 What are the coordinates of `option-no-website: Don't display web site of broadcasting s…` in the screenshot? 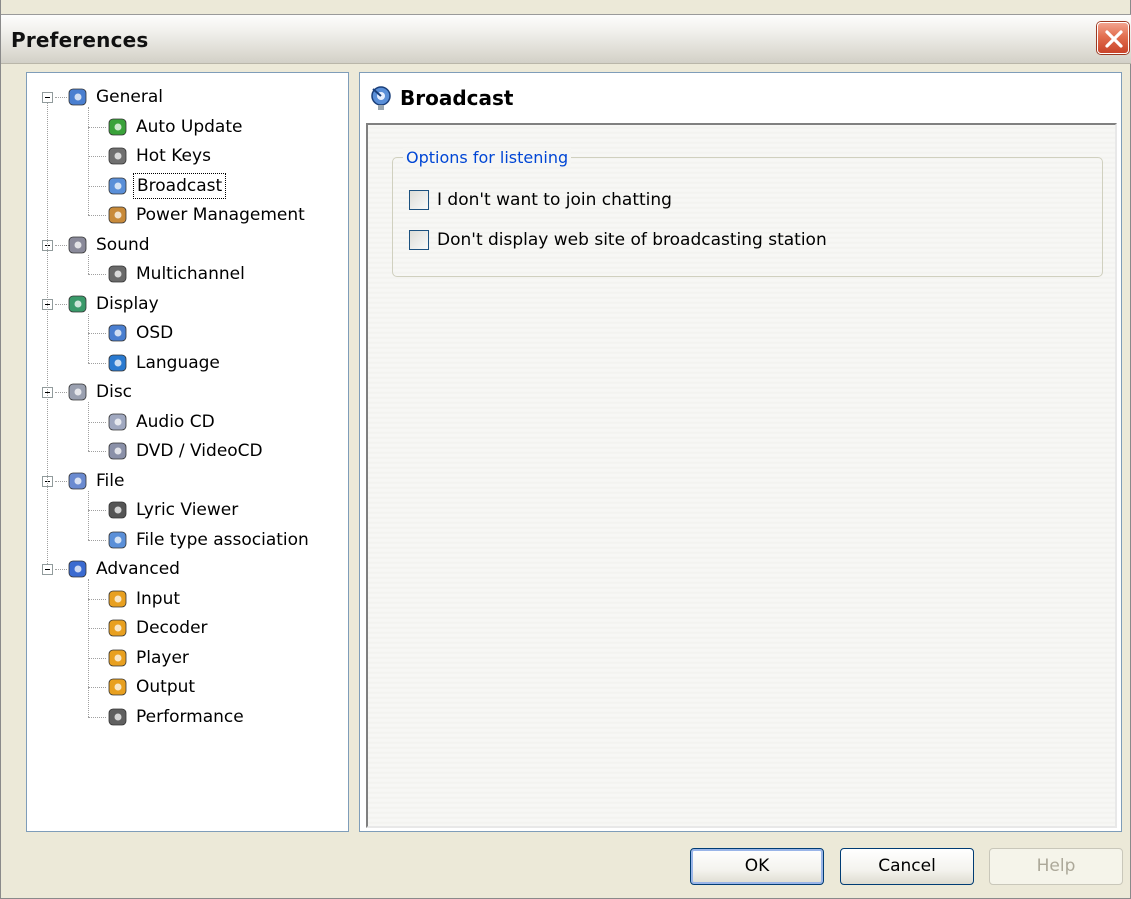 It's located at (618, 240).